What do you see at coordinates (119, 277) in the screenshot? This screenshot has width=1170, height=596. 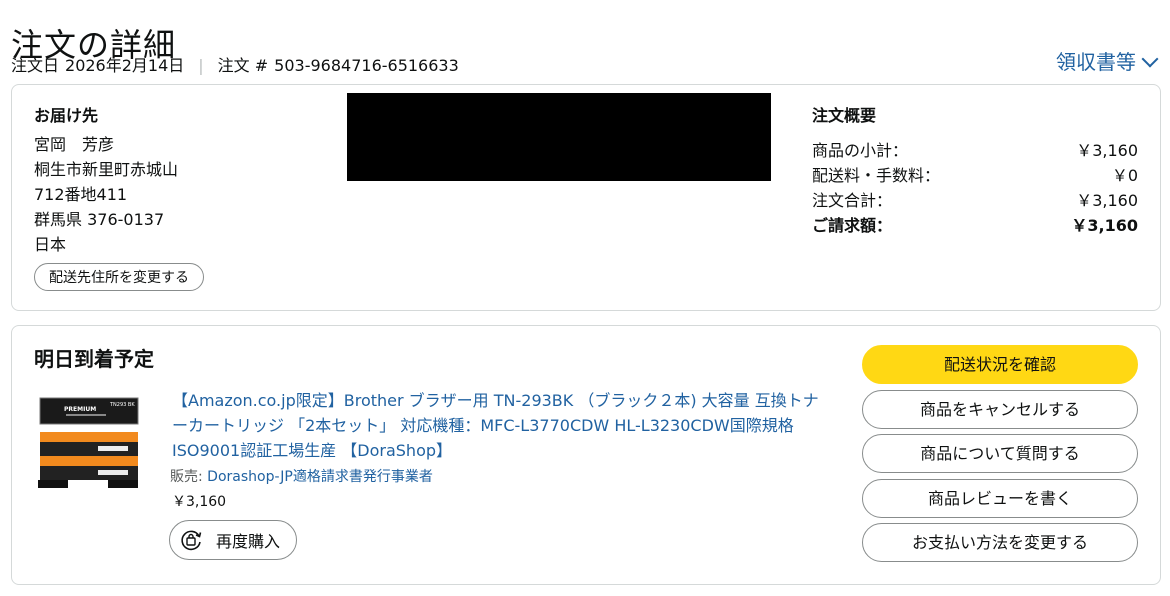 I see `change-address-button: 配送先住所を変更する` at bounding box center [119, 277].